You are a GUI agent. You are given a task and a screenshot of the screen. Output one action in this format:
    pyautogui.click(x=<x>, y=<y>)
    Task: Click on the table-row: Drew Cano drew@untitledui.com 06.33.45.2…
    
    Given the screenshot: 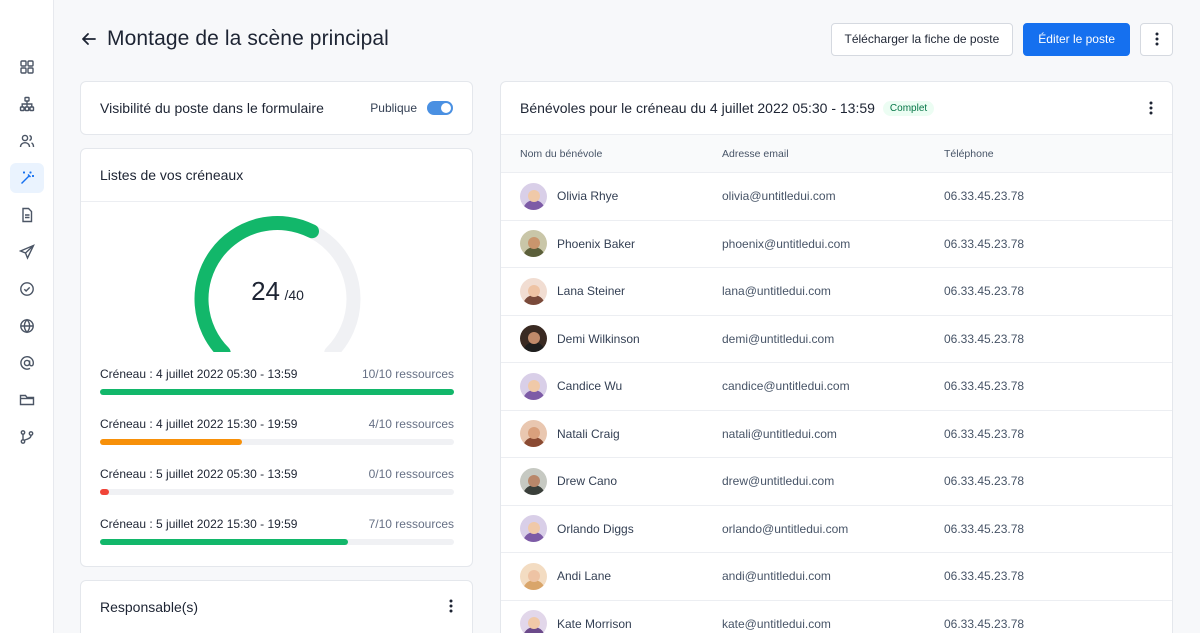 What is the action you would take?
    pyautogui.click(x=836, y=482)
    